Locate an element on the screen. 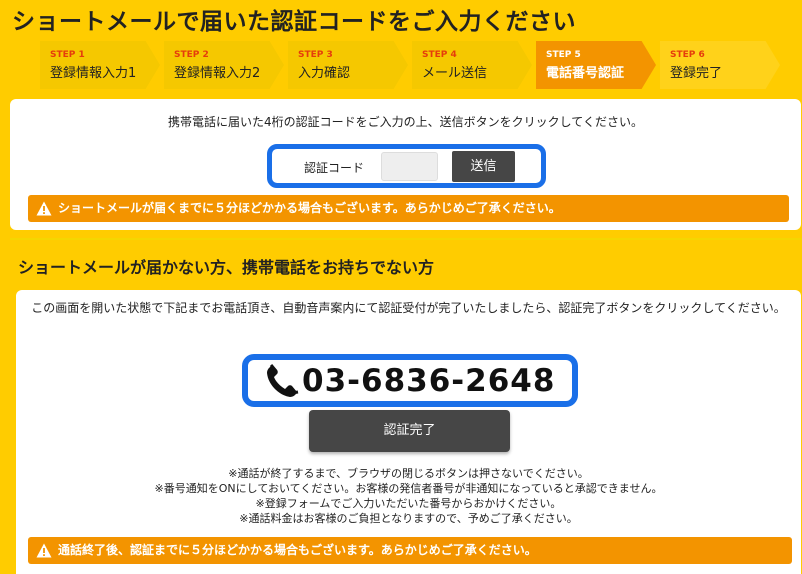 Image resolution: width=802 pixels, height=574 pixels. step-number: STEP 3 is located at coordinates (315, 55).